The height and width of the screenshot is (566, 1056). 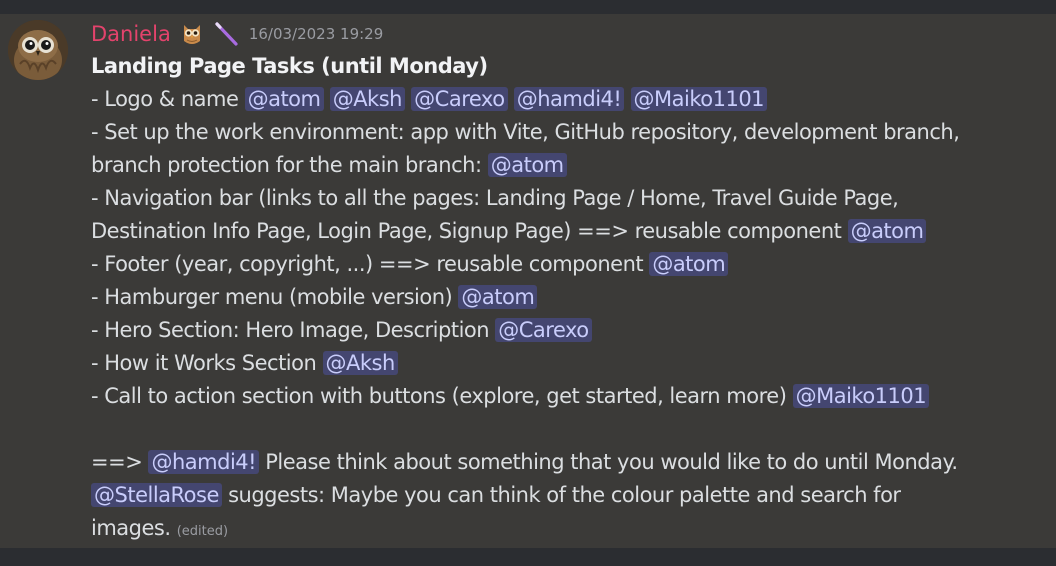 I want to click on owl-emoji-icon, so click(x=192, y=34).